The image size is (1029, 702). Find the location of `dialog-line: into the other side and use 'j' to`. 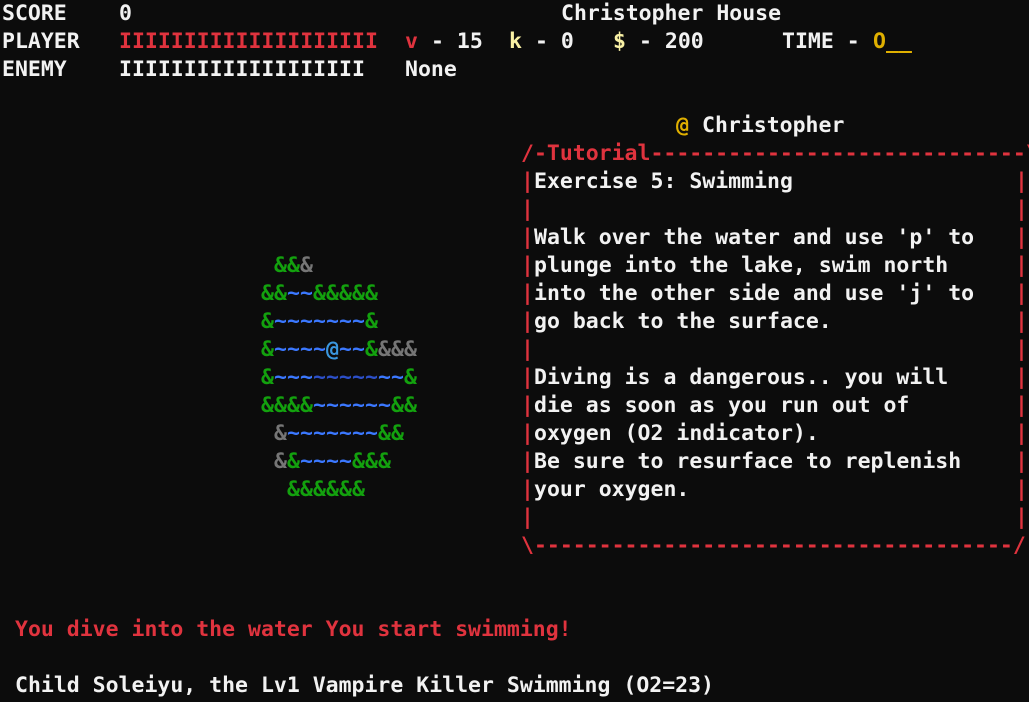

dialog-line: into the other side and use 'j' to is located at coordinates (754, 293).